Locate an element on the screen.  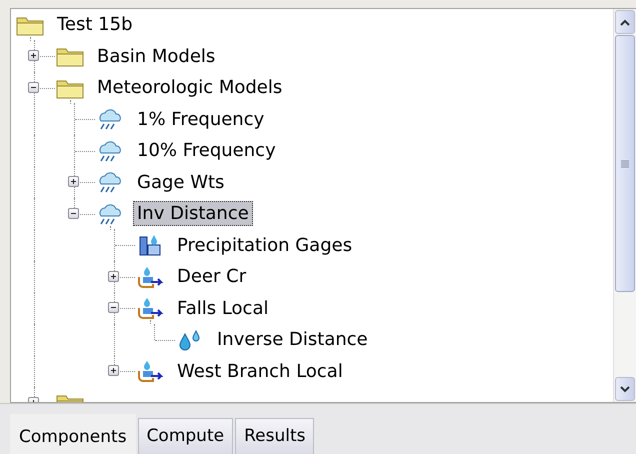
tree-item: Precipitation Gages is located at coordinates (264, 245).